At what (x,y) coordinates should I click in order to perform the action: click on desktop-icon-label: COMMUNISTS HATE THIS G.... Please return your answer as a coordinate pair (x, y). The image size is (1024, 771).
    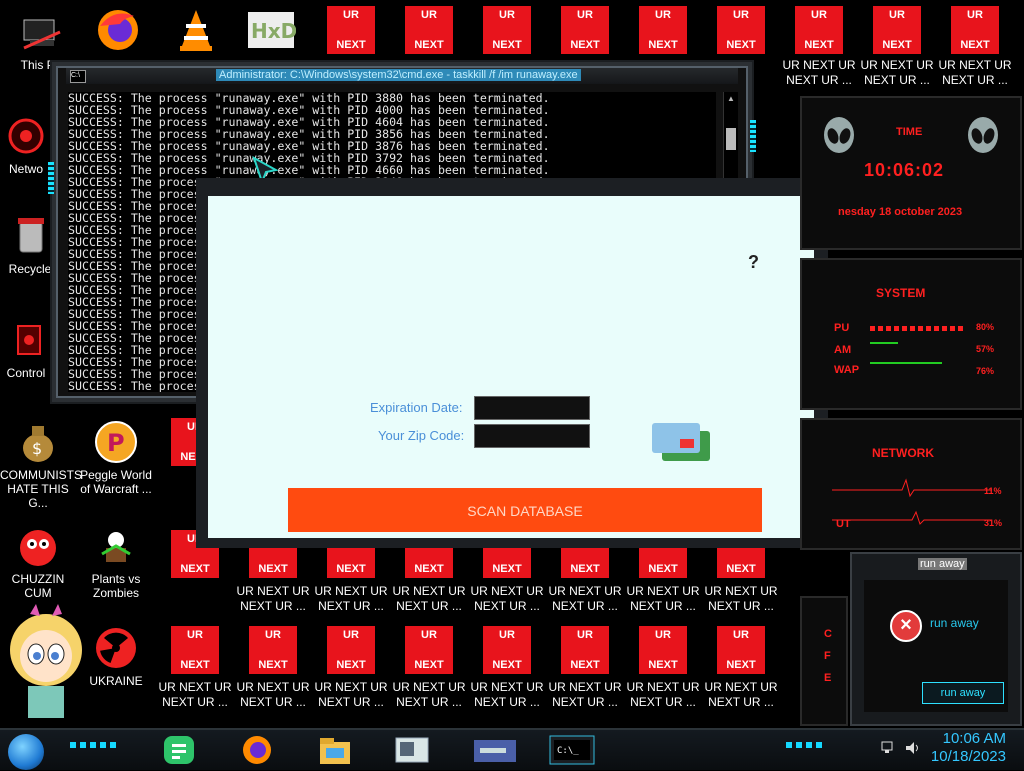
    Looking at the image, I should click on (41, 489).